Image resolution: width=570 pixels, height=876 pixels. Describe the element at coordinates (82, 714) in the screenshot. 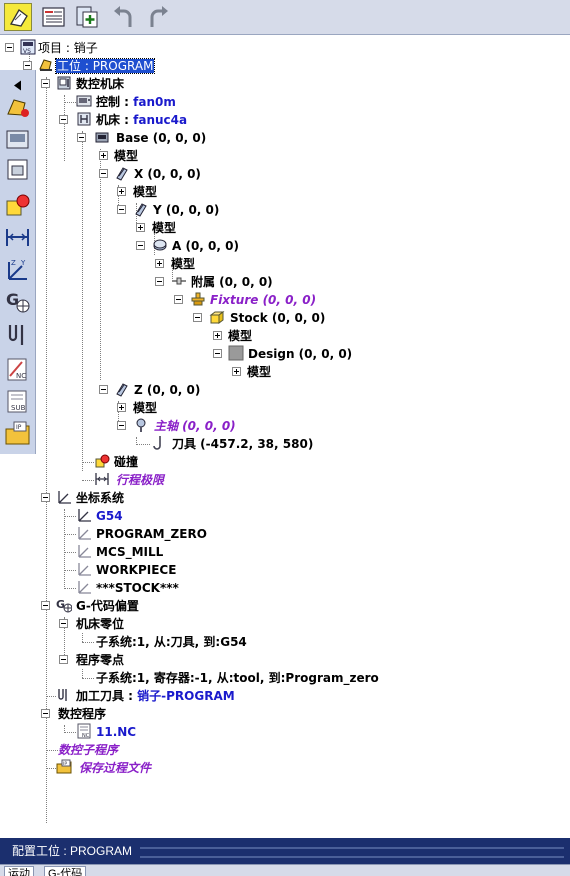

I see `tree-item-nc-programs: 数控程序` at that location.